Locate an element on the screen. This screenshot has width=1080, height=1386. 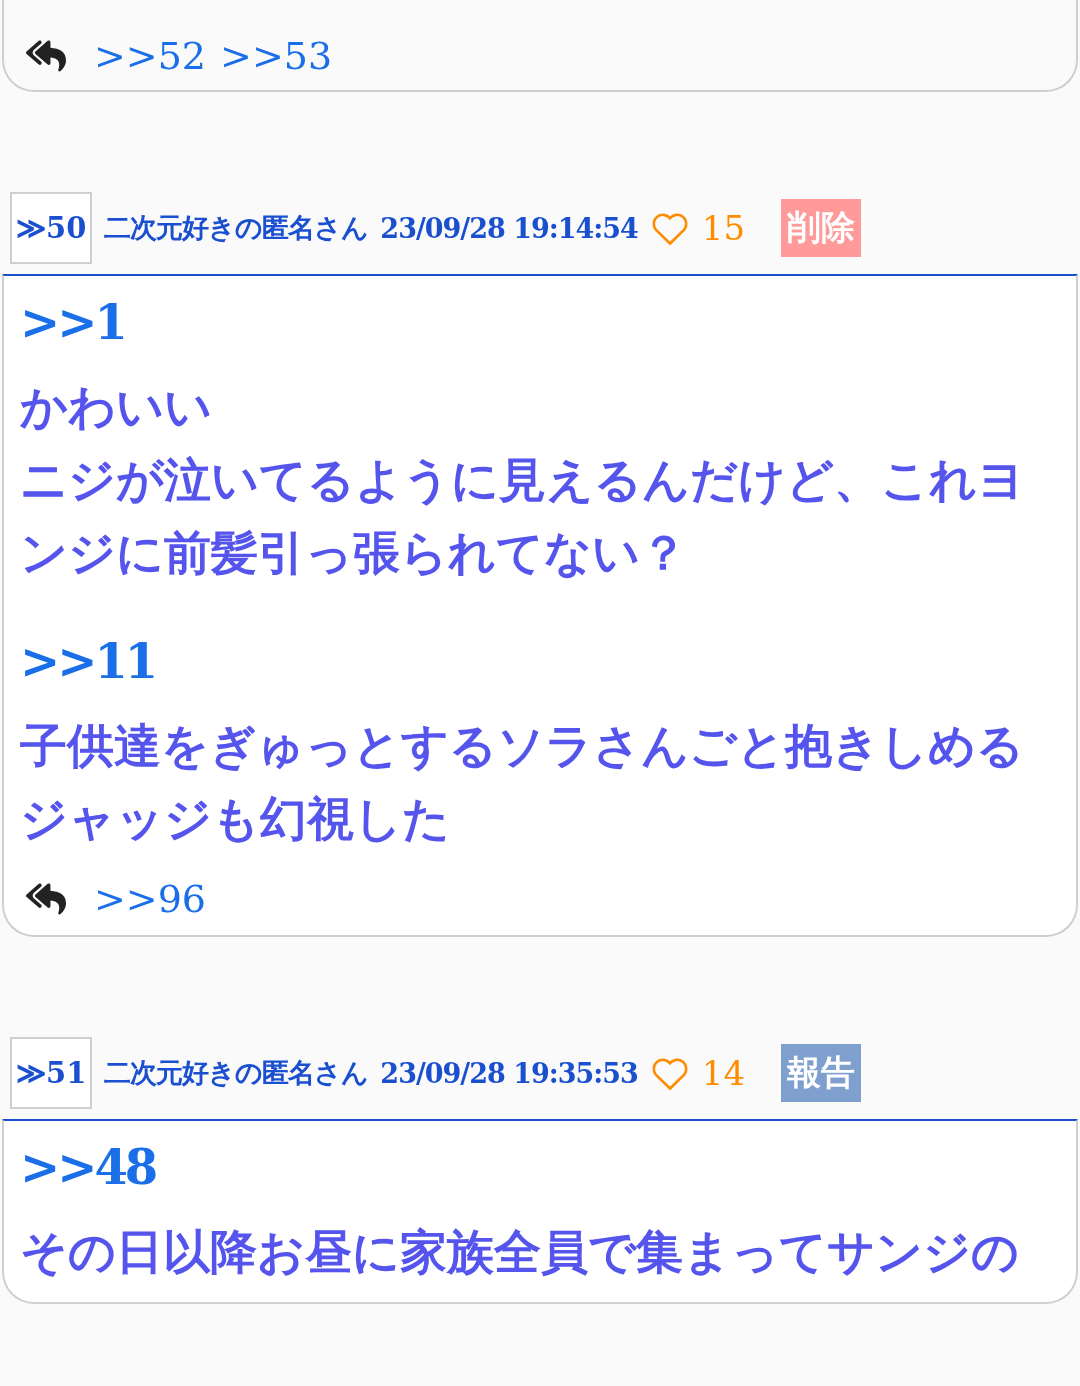
post-text: その日以降お昼に家族全員で集まってサンジの is located at coordinates (520, 1252).